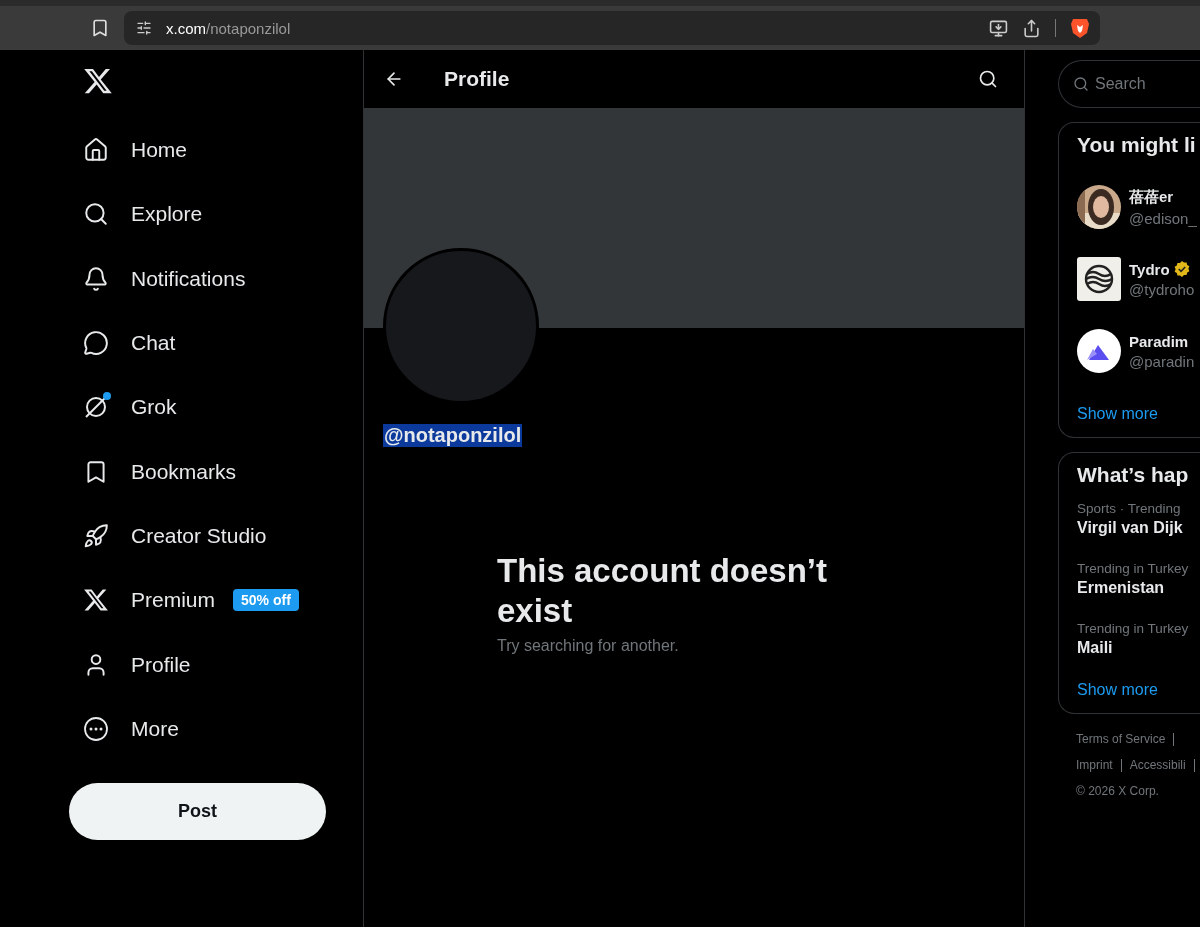 This screenshot has width=1200, height=927. What do you see at coordinates (1162, 341) in the screenshot?
I see `account-name: Paradim` at bounding box center [1162, 341].